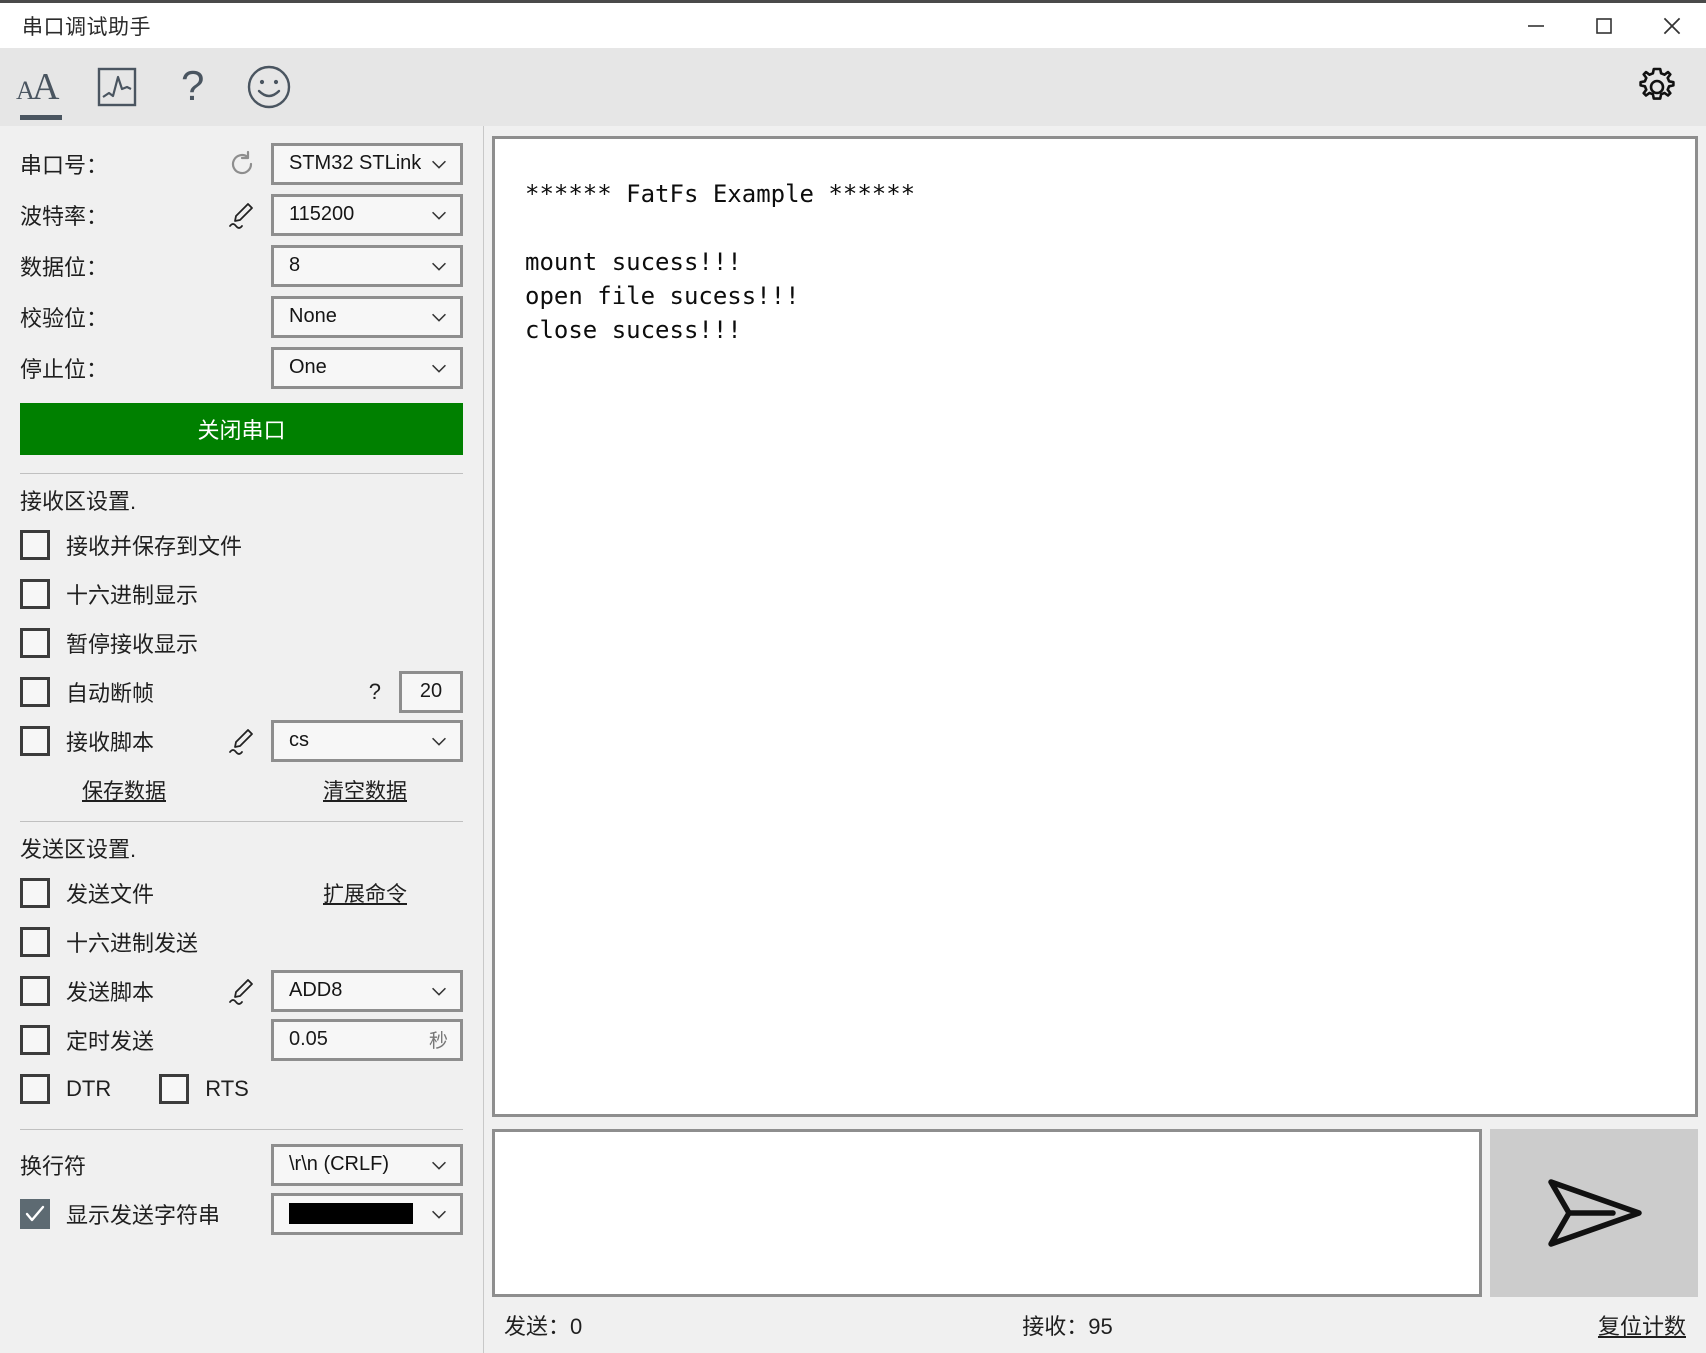 The width and height of the screenshot is (1706, 1353). What do you see at coordinates (41, 87) in the screenshot?
I see `toolbar-text-mode-button: A A` at bounding box center [41, 87].